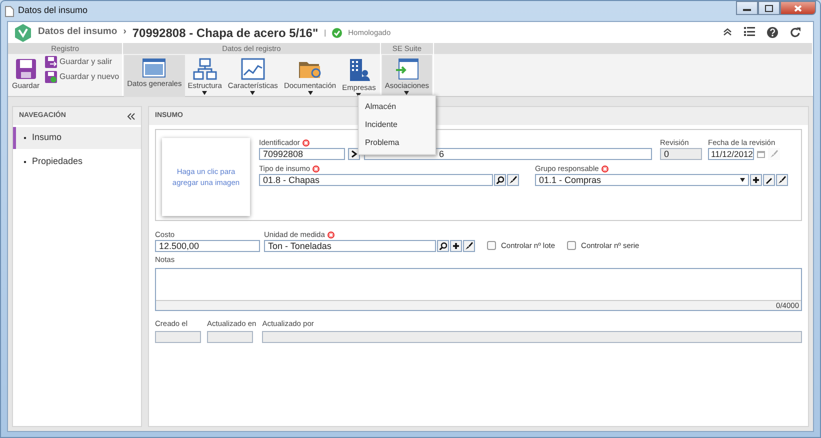  Describe the element at coordinates (376, 180) in the screenshot. I see `input-field: 01.8 - Chapas` at that location.